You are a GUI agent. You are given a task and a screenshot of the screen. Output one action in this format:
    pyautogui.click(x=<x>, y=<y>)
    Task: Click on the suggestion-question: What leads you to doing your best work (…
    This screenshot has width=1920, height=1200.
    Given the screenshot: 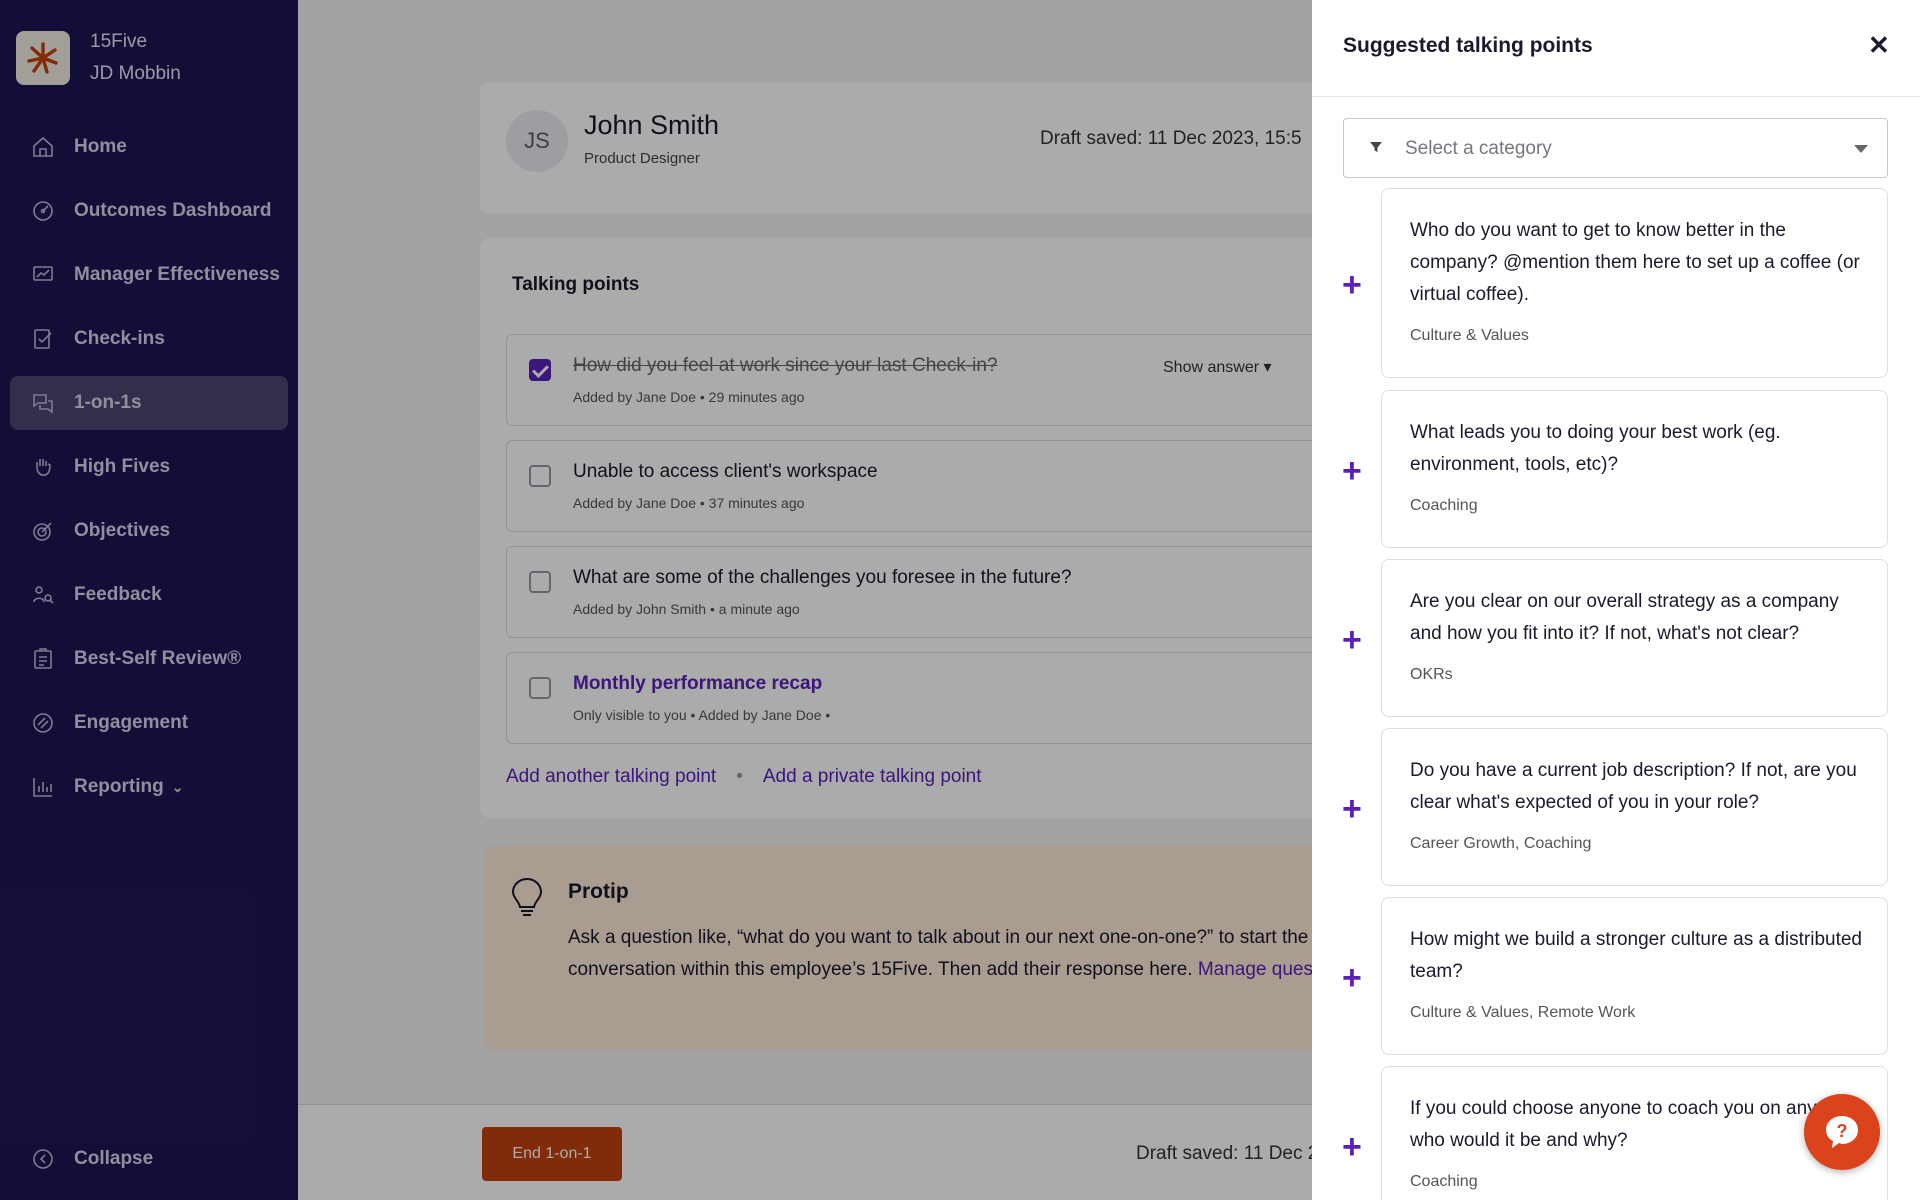 What is the action you would take?
    pyautogui.click(x=1595, y=448)
    